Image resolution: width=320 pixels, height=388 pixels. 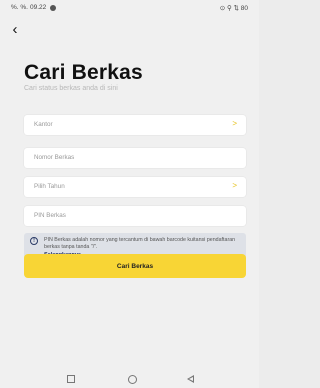 What do you see at coordinates (43, 124) in the screenshot?
I see `kantor-placeholder: Kantor` at bounding box center [43, 124].